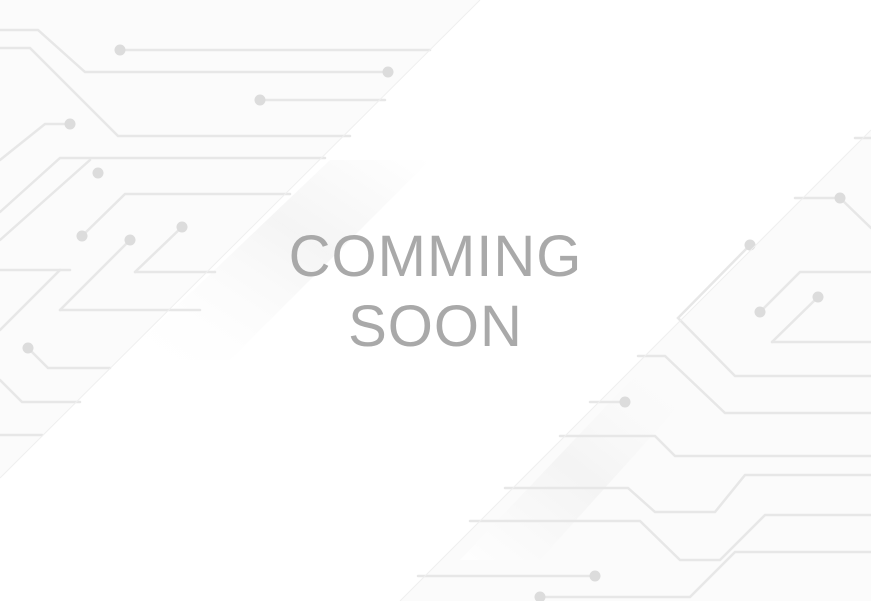 This screenshot has height=601, width=871. Describe the element at coordinates (435, 256) in the screenshot. I see `heading-line-1: COMMING` at that location.